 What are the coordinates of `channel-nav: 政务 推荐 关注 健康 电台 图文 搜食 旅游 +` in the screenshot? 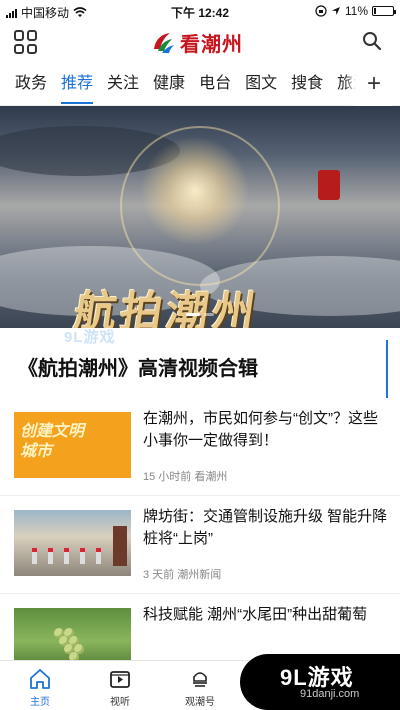 It's located at (200, 84).